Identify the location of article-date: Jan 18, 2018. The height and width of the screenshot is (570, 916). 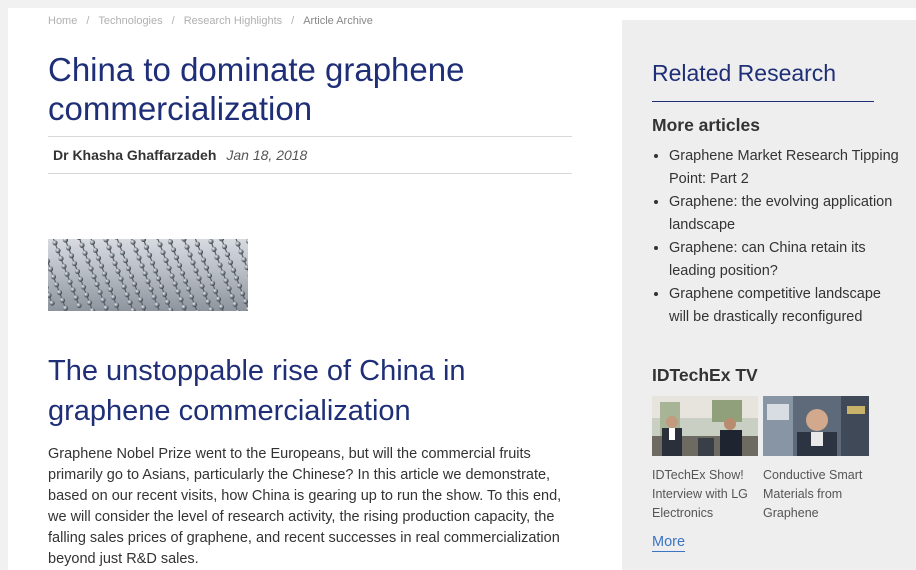
(267, 155).